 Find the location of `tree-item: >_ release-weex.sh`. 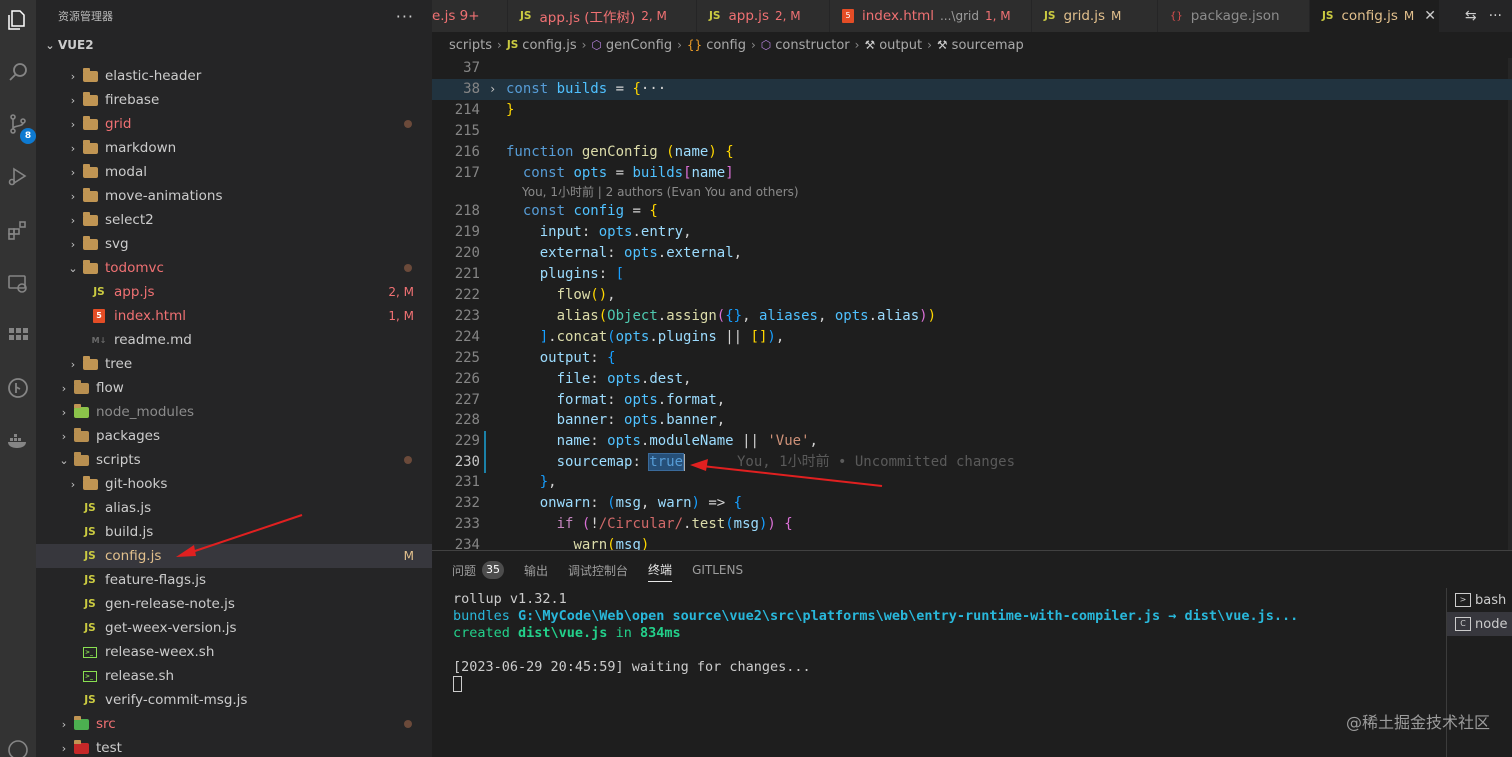

tree-item: >_ release-weex.sh is located at coordinates (234, 652).